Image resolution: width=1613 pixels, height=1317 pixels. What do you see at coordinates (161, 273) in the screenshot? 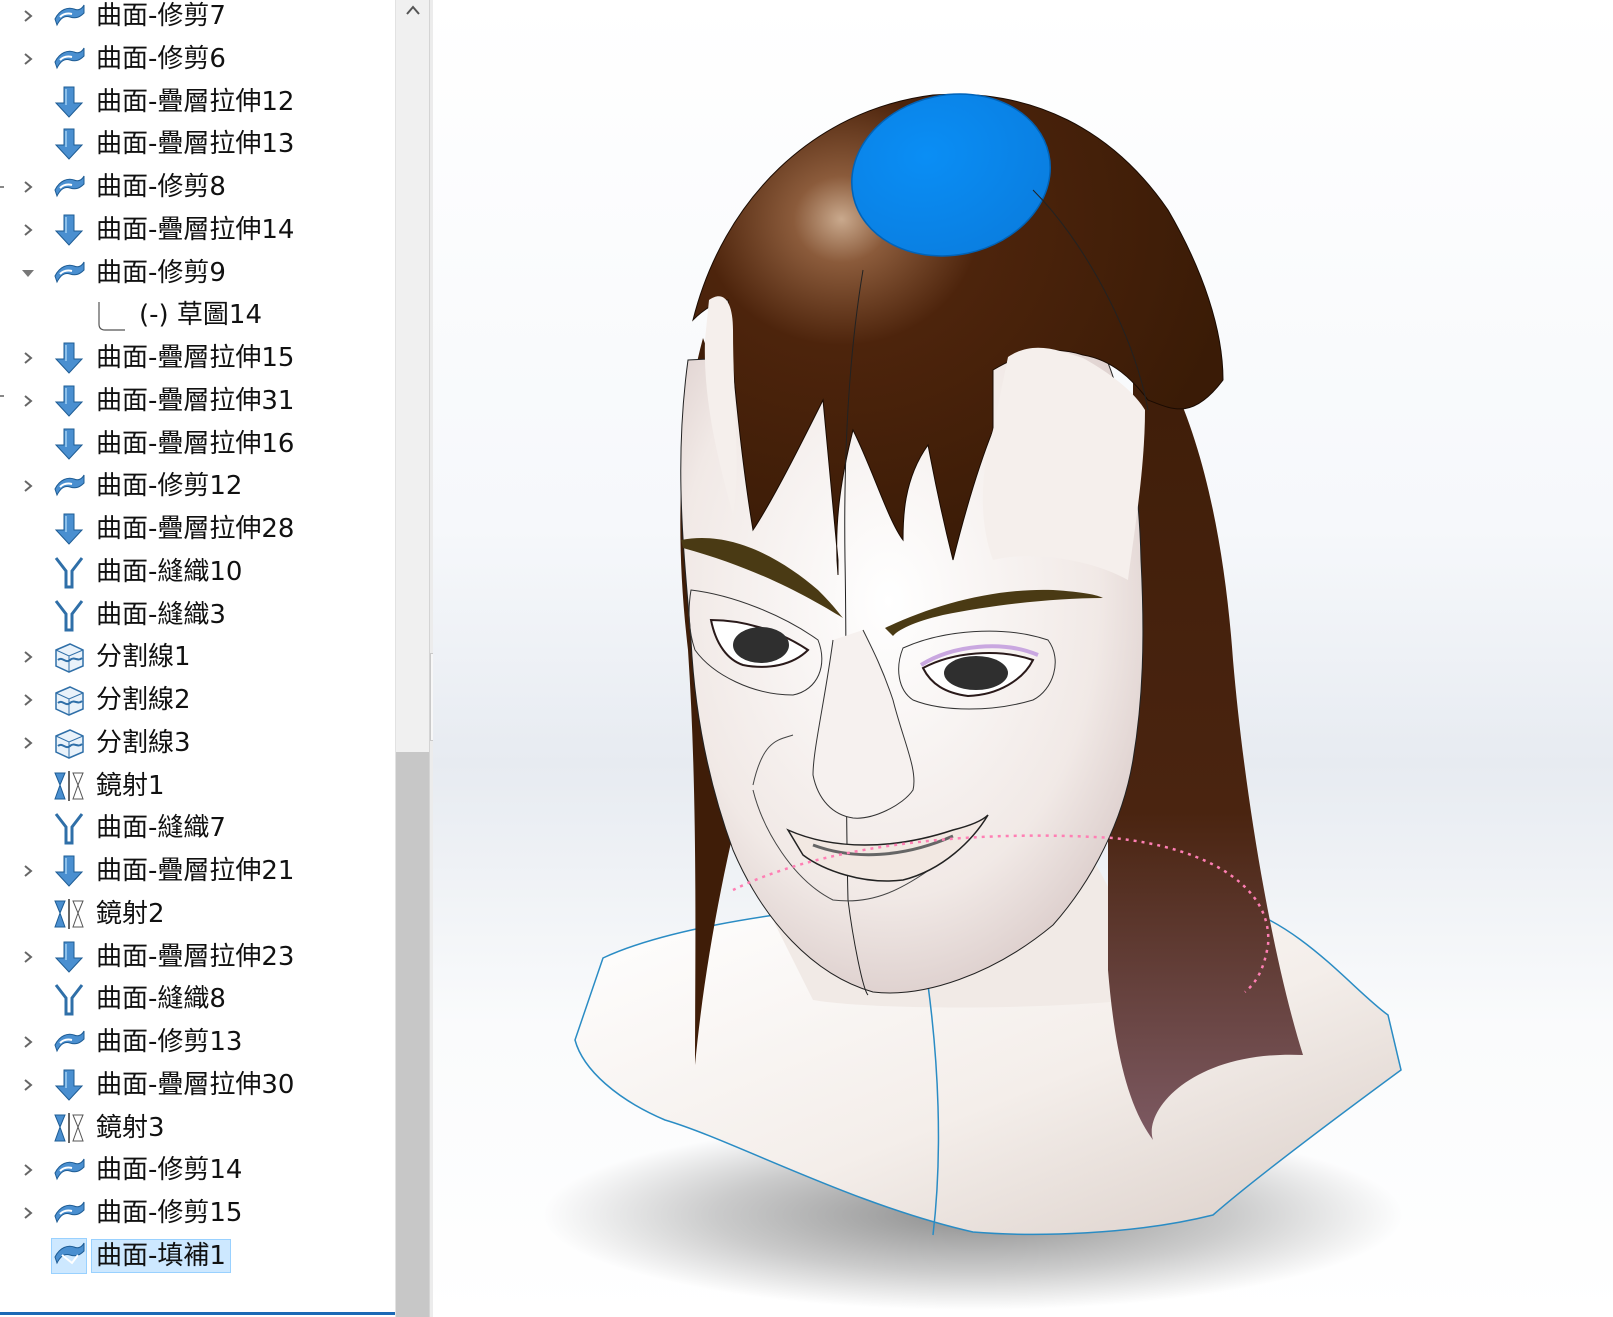
I see `tree-item-label: 曲面-修剪9` at bounding box center [161, 273].